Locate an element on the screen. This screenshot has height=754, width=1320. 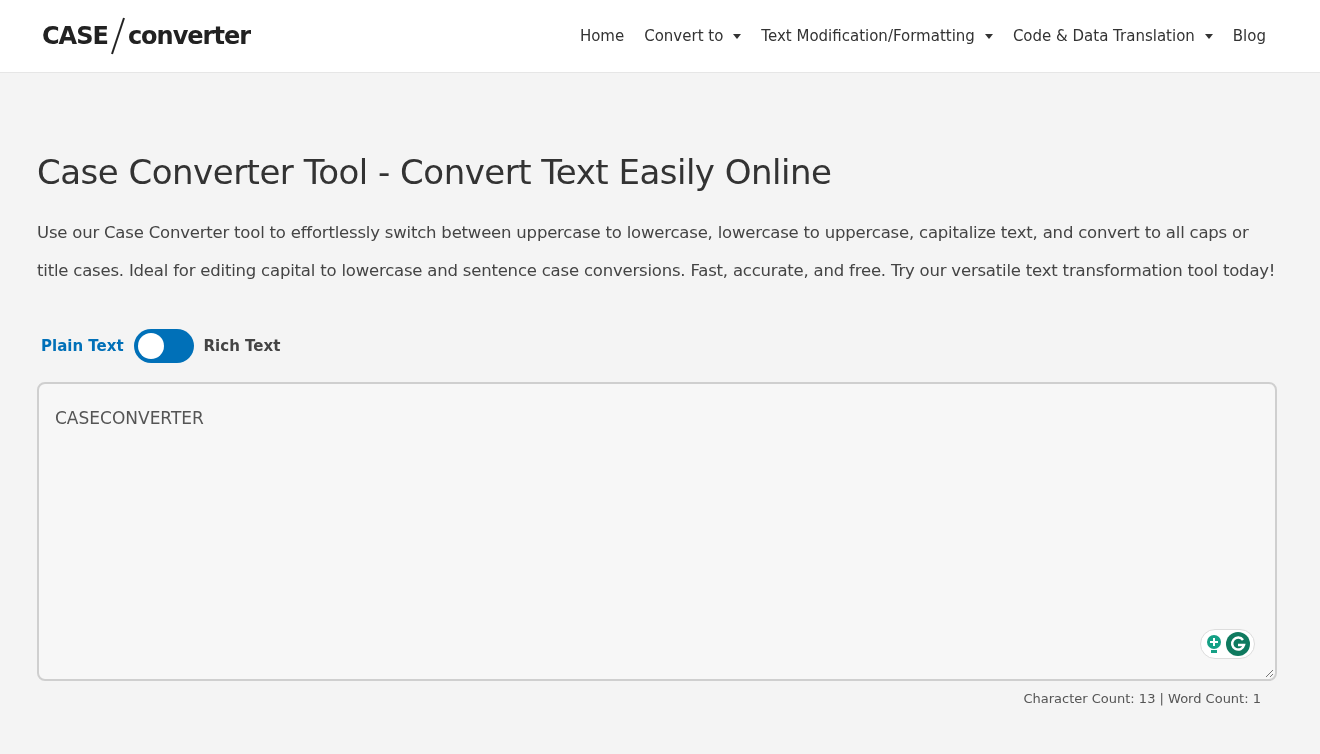
nav-link: Home is located at coordinates (602, 36).